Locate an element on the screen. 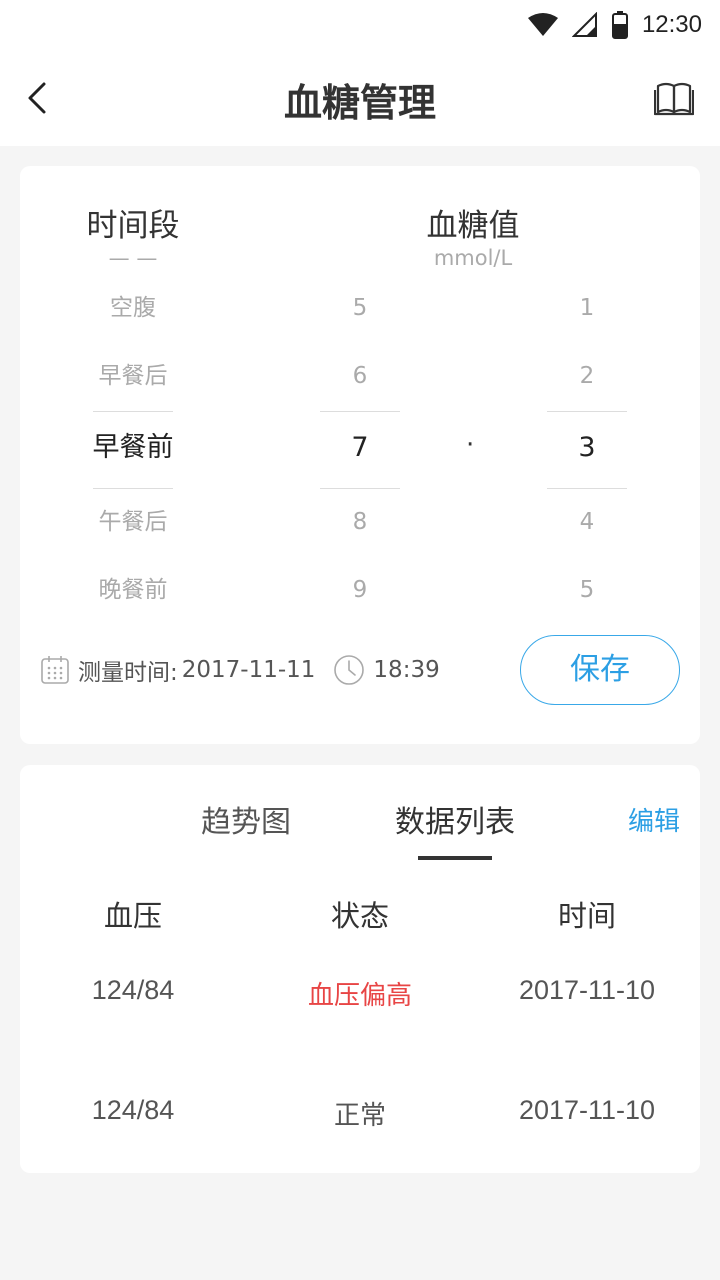 This screenshot has height=1280, width=720. picker-option-selected: 3 is located at coordinates (587, 448).